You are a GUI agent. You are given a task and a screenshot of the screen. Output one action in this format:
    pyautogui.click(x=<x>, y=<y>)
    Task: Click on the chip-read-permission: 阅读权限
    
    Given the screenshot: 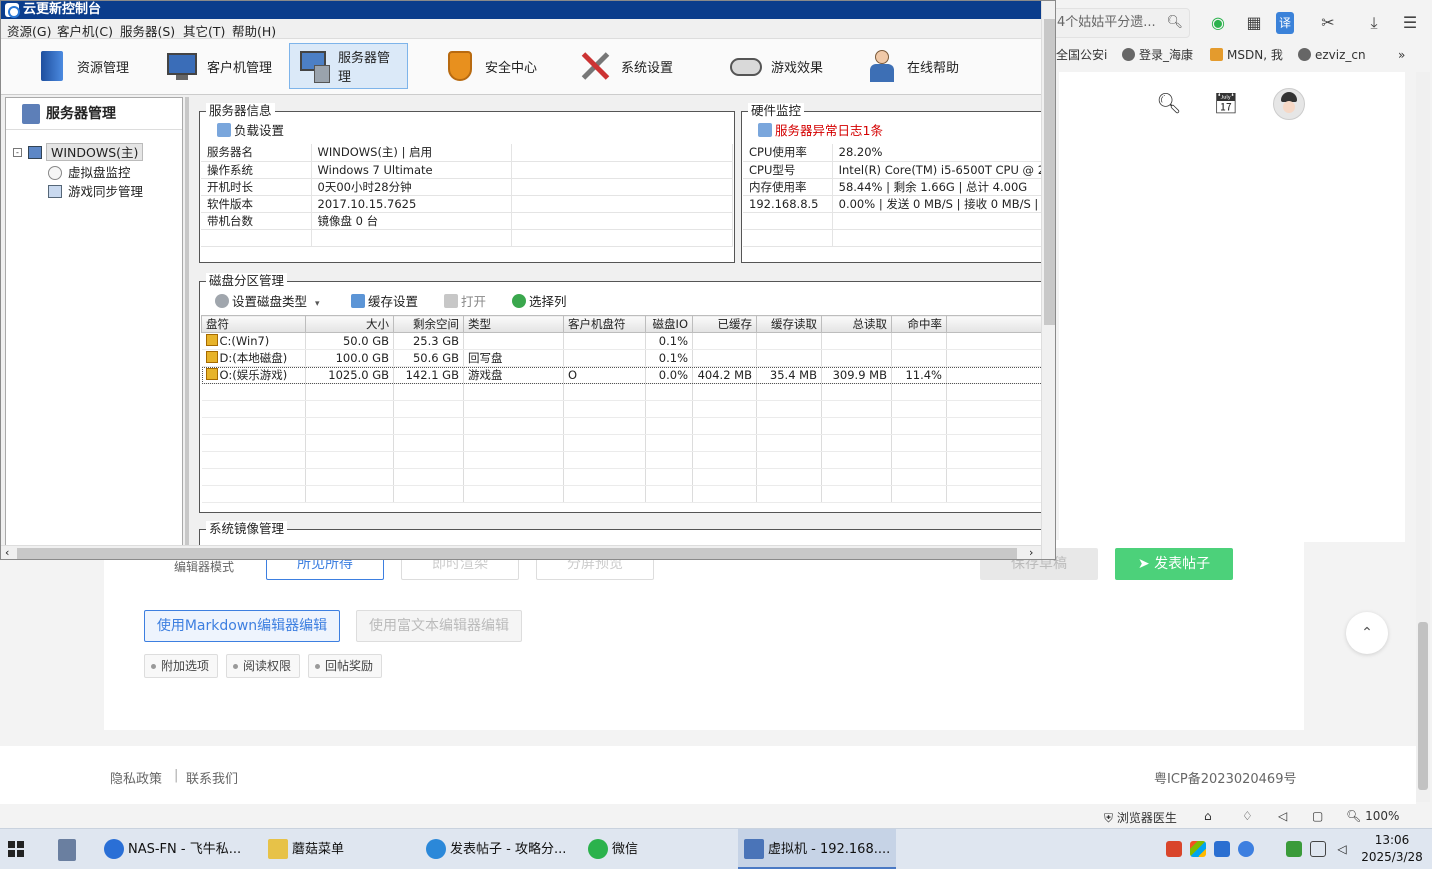 What is the action you would take?
    pyautogui.click(x=263, y=666)
    